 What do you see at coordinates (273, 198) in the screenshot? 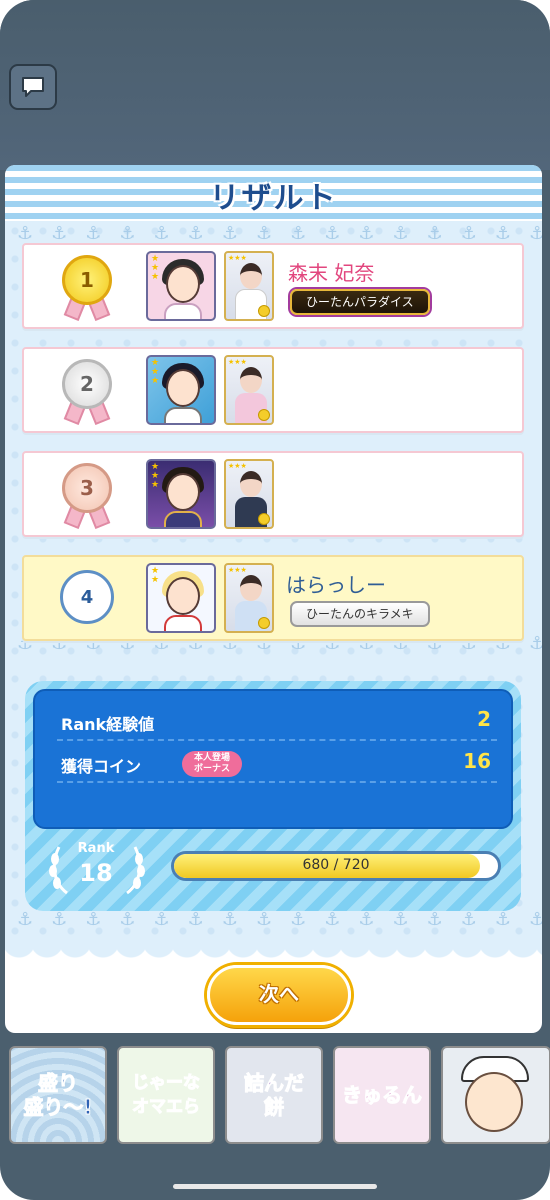
I see `panel-title: リザルト` at bounding box center [273, 198].